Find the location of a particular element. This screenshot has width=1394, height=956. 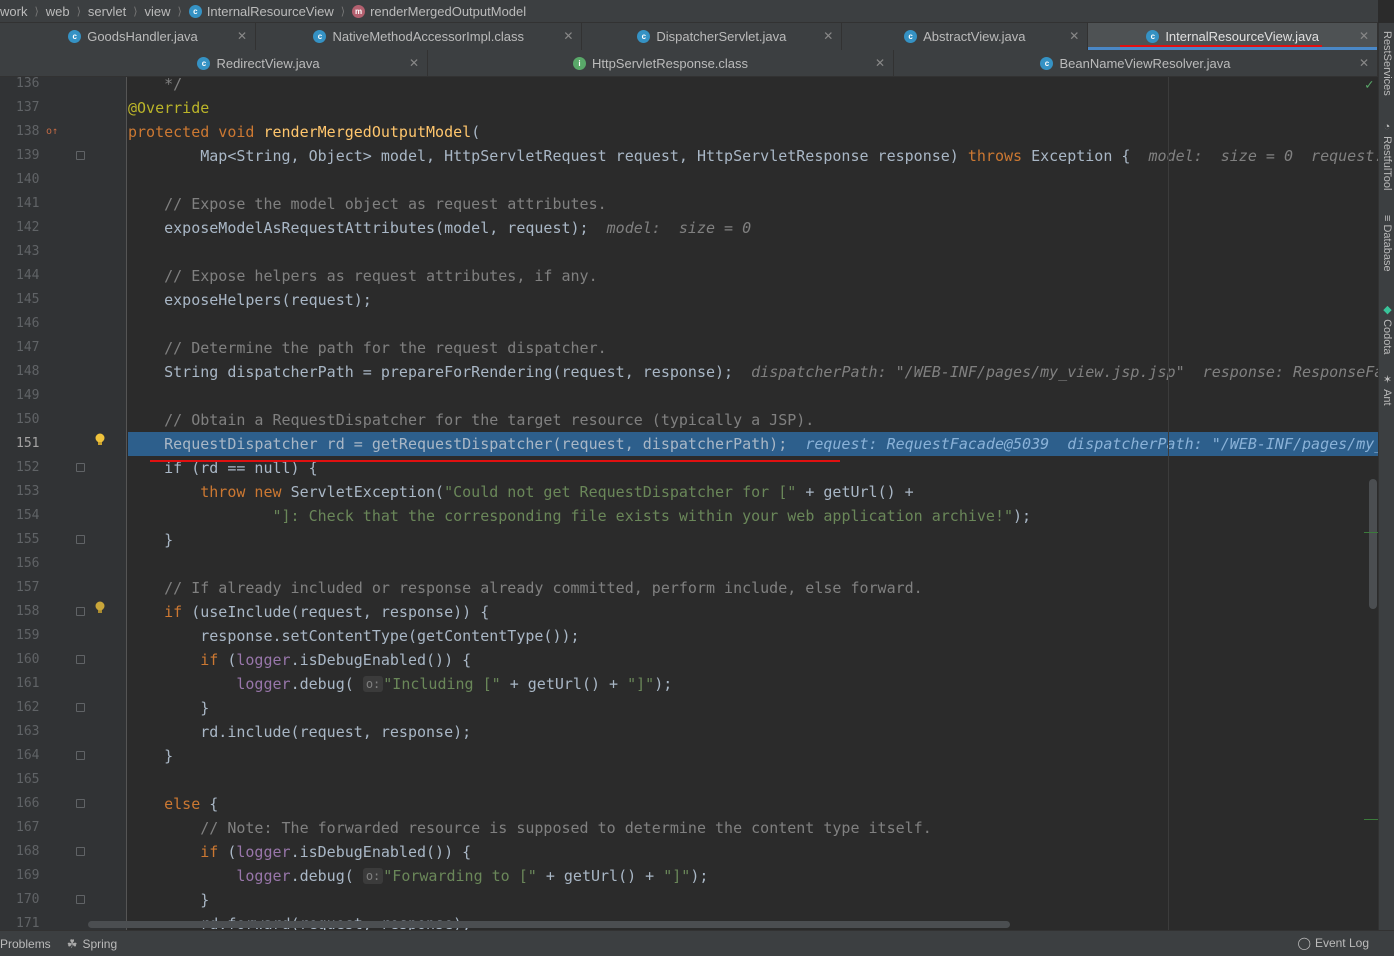

breadcrumb-class-label: InternalResourceView is located at coordinates (270, 11).